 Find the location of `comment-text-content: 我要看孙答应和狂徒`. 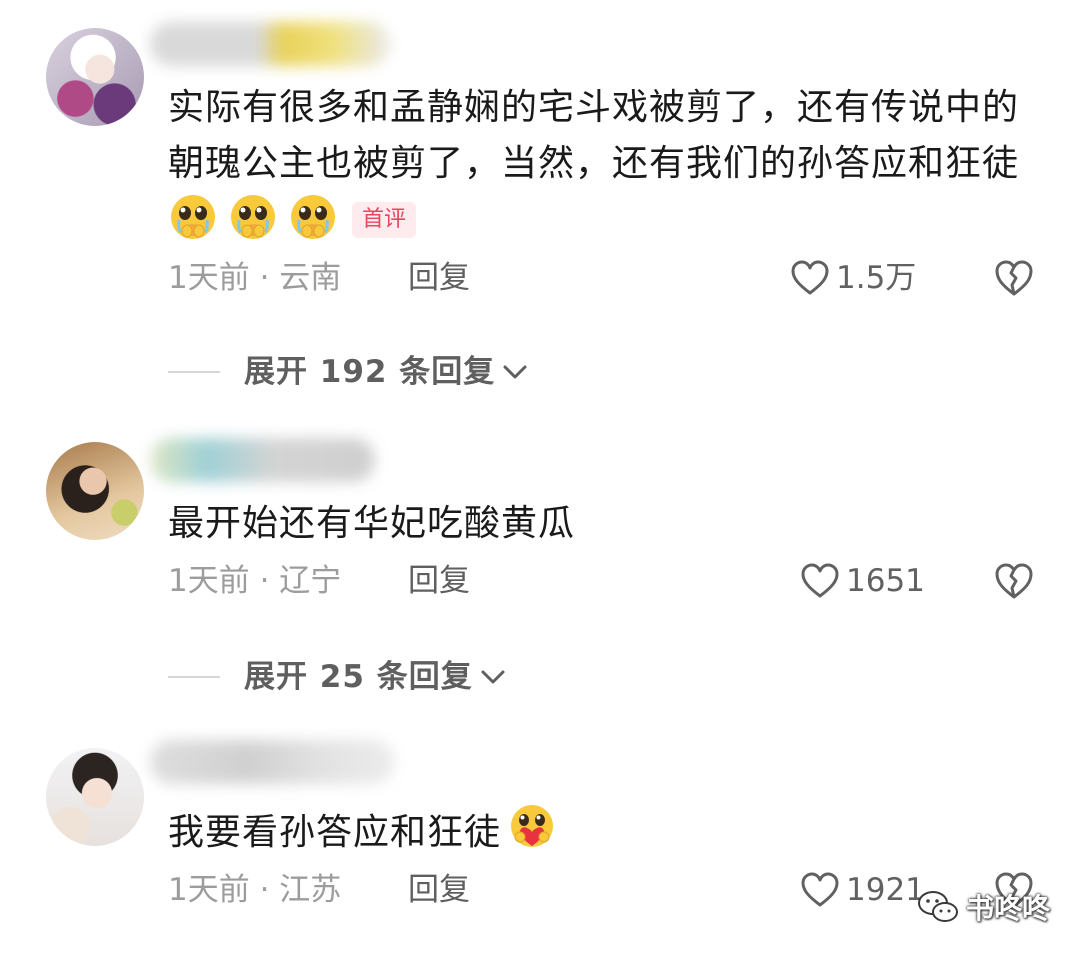

comment-text-content: 我要看孙答应和狂徒 is located at coordinates (335, 832).